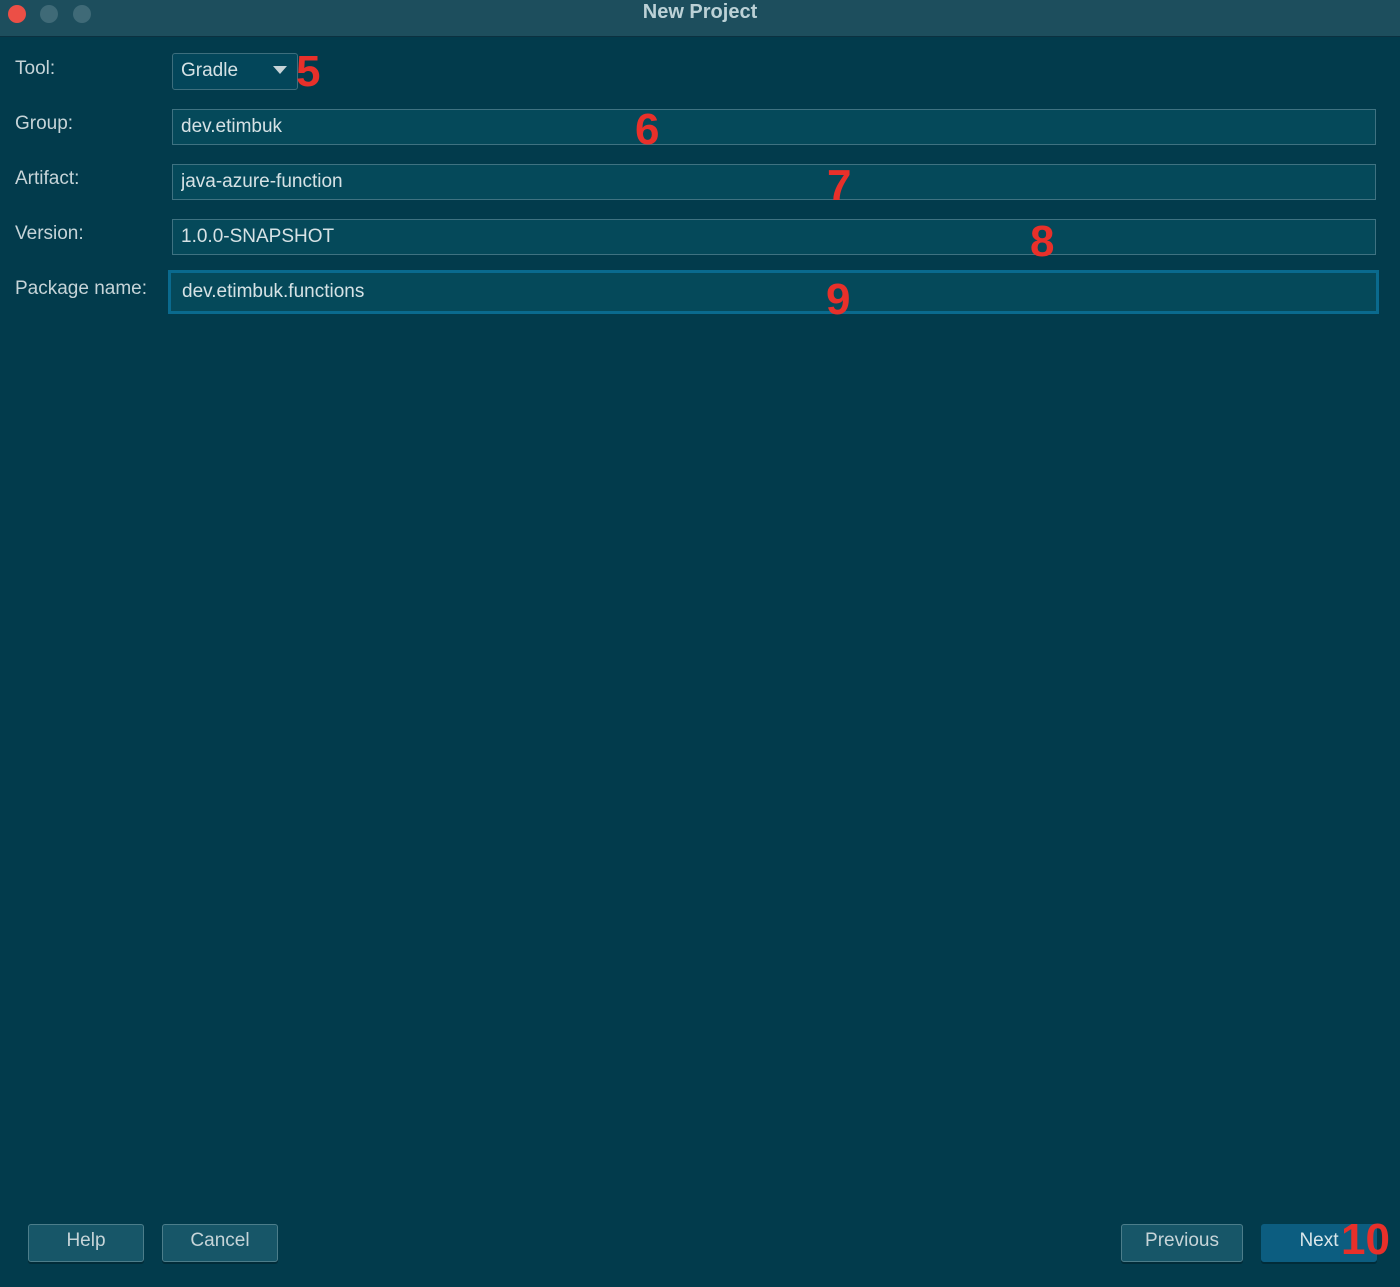  What do you see at coordinates (81, 288) in the screenshot?
I see `package-name-label: Package name:` at bounding box center [81, 288].